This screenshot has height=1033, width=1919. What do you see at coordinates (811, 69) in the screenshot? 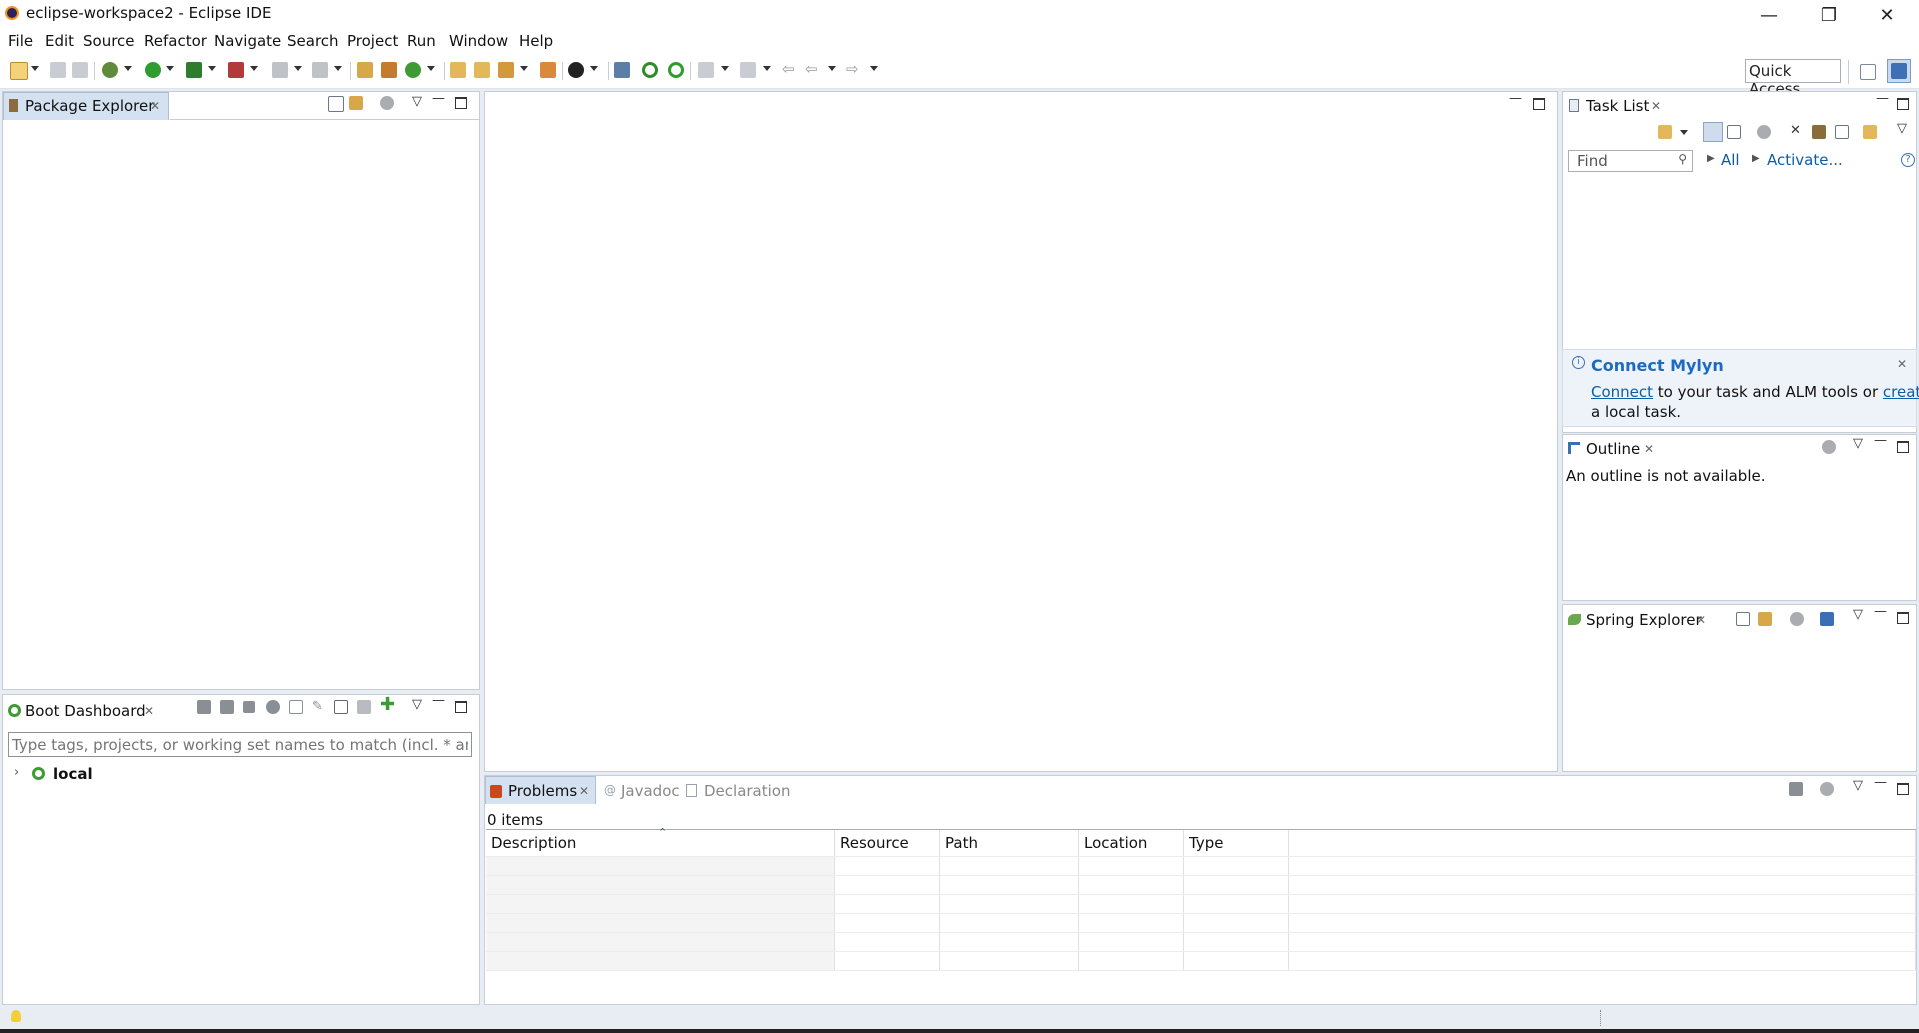
I see `back-icon: ⇦` at bounding box center [811, 69].